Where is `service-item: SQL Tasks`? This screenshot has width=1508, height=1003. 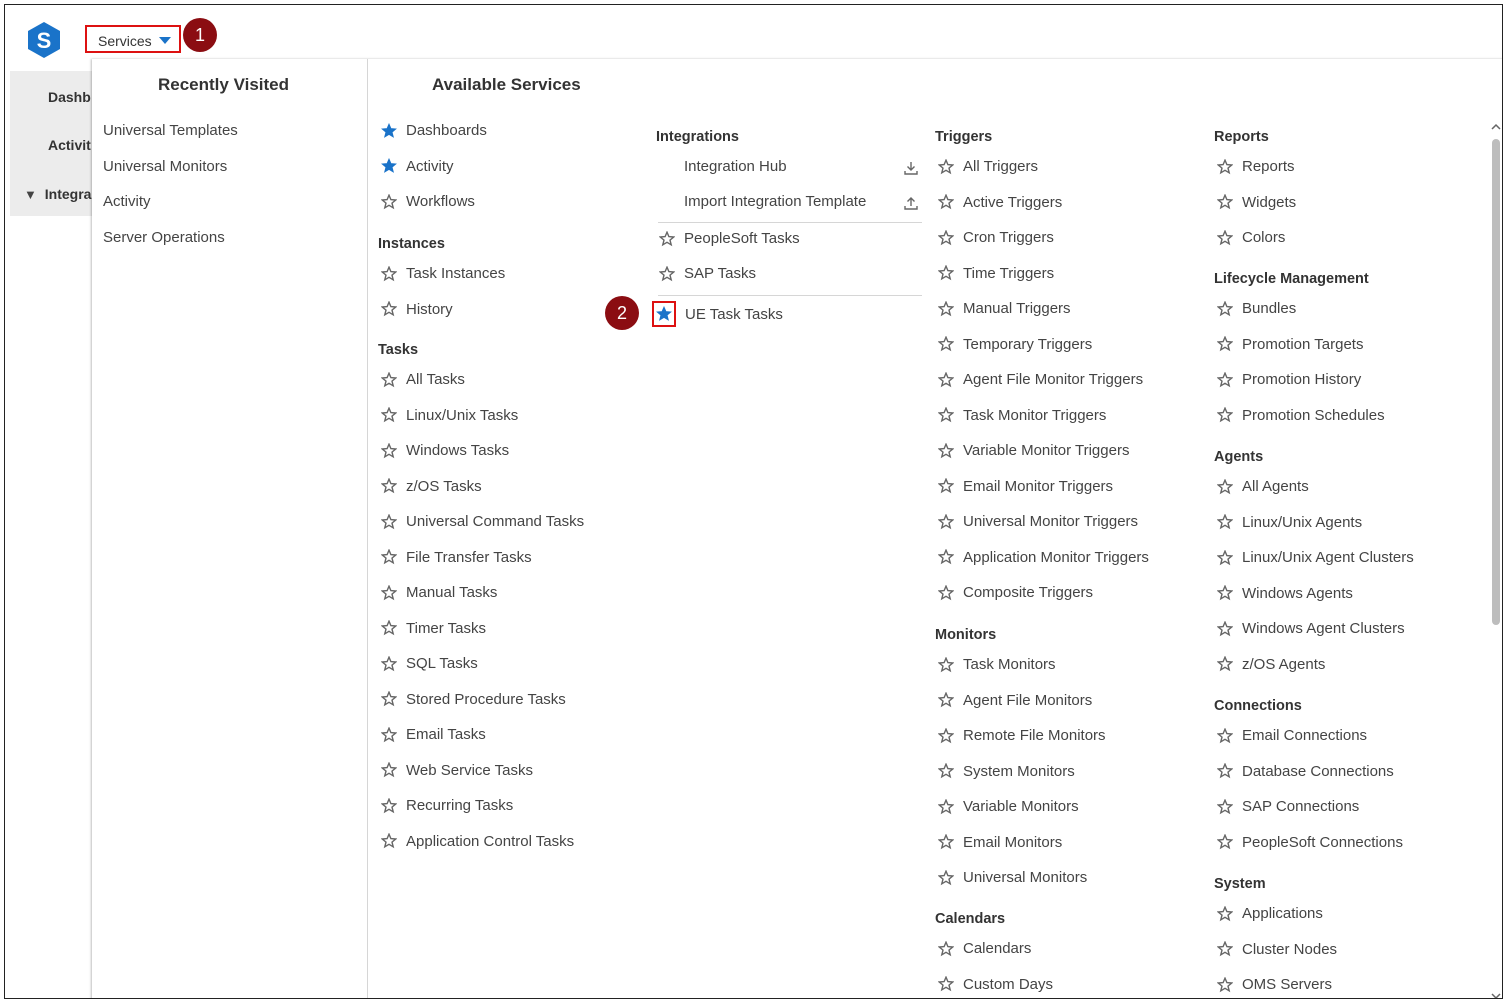
service-item: SQL Tasks is located at coordinates (429, 663).